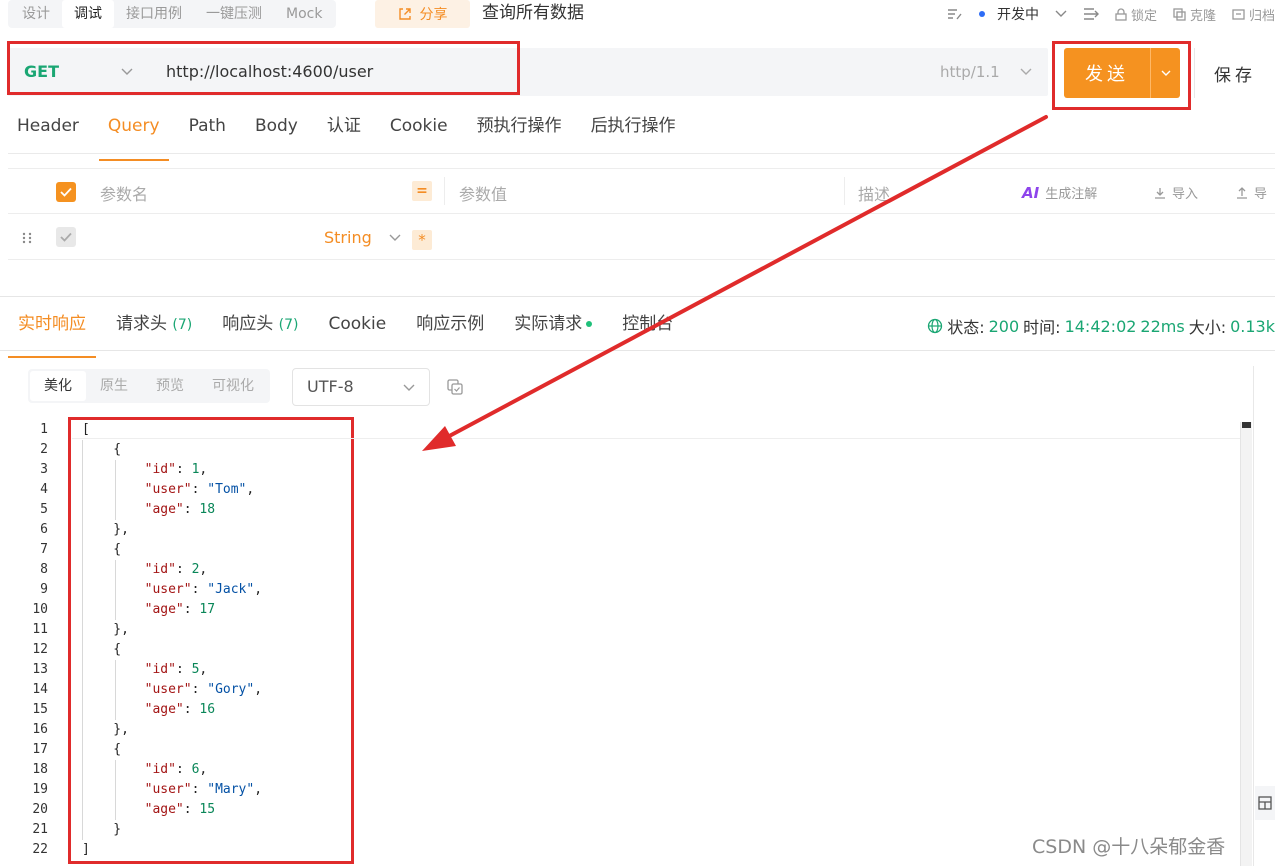  What do you see at coordinates (133, 133) in the screenshot?
I see `tab-query: Query` at bounding box center [133, 133].